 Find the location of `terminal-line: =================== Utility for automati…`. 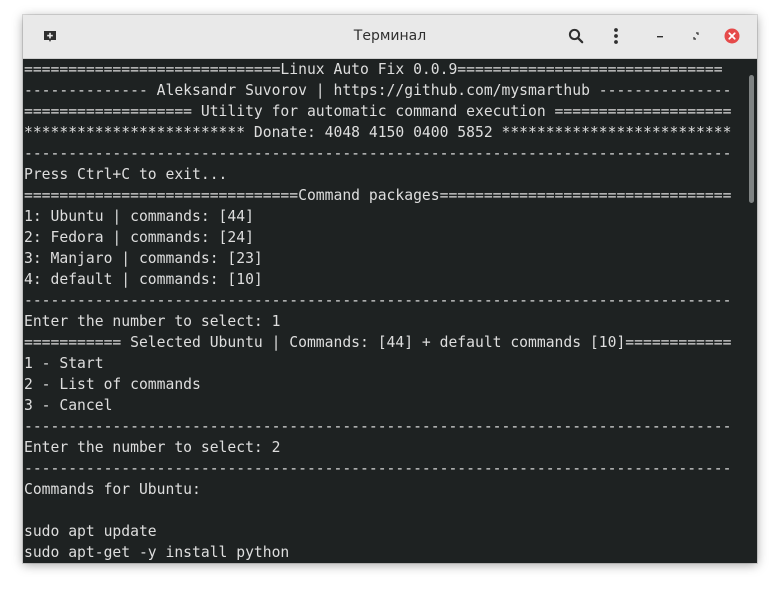

terminal-line: =================== Utility for automati… is located at coordinates (378, 111).